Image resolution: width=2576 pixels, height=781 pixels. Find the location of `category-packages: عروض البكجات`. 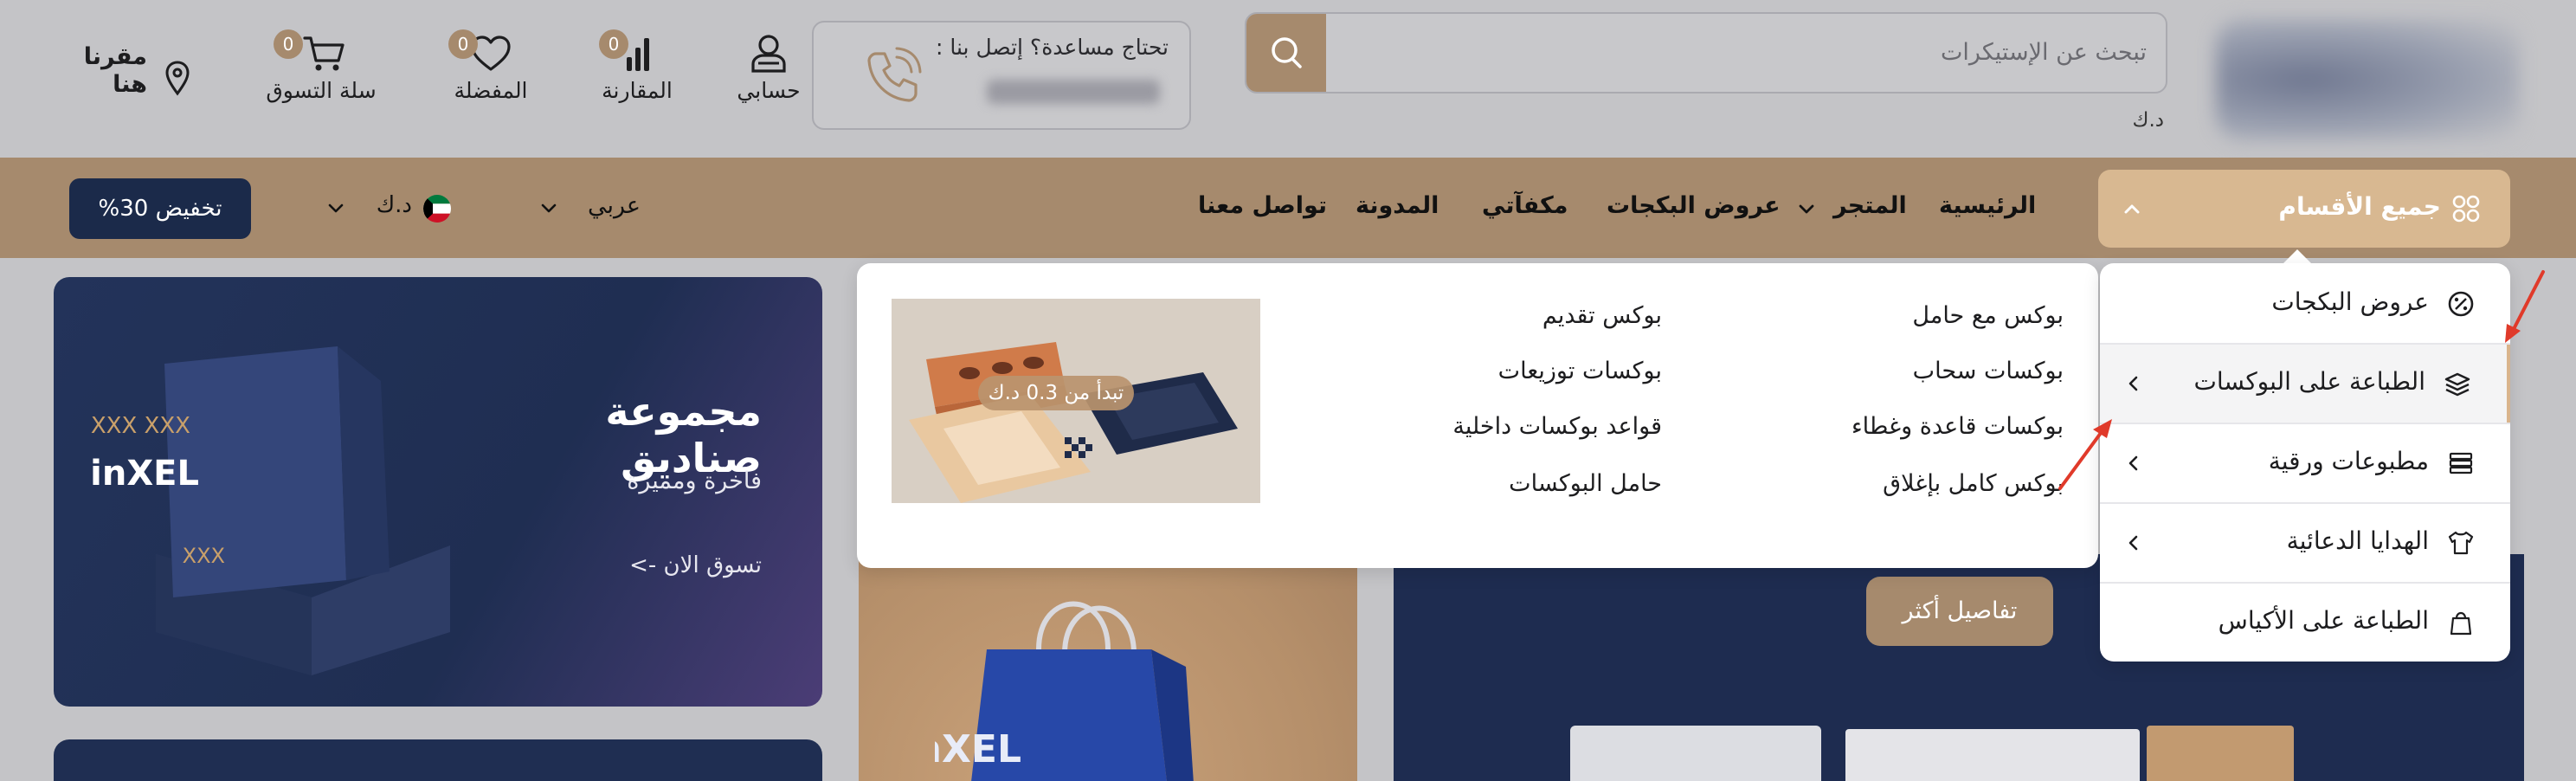

category-packages: عروض البكجات is located at coordinates (2305, 304).